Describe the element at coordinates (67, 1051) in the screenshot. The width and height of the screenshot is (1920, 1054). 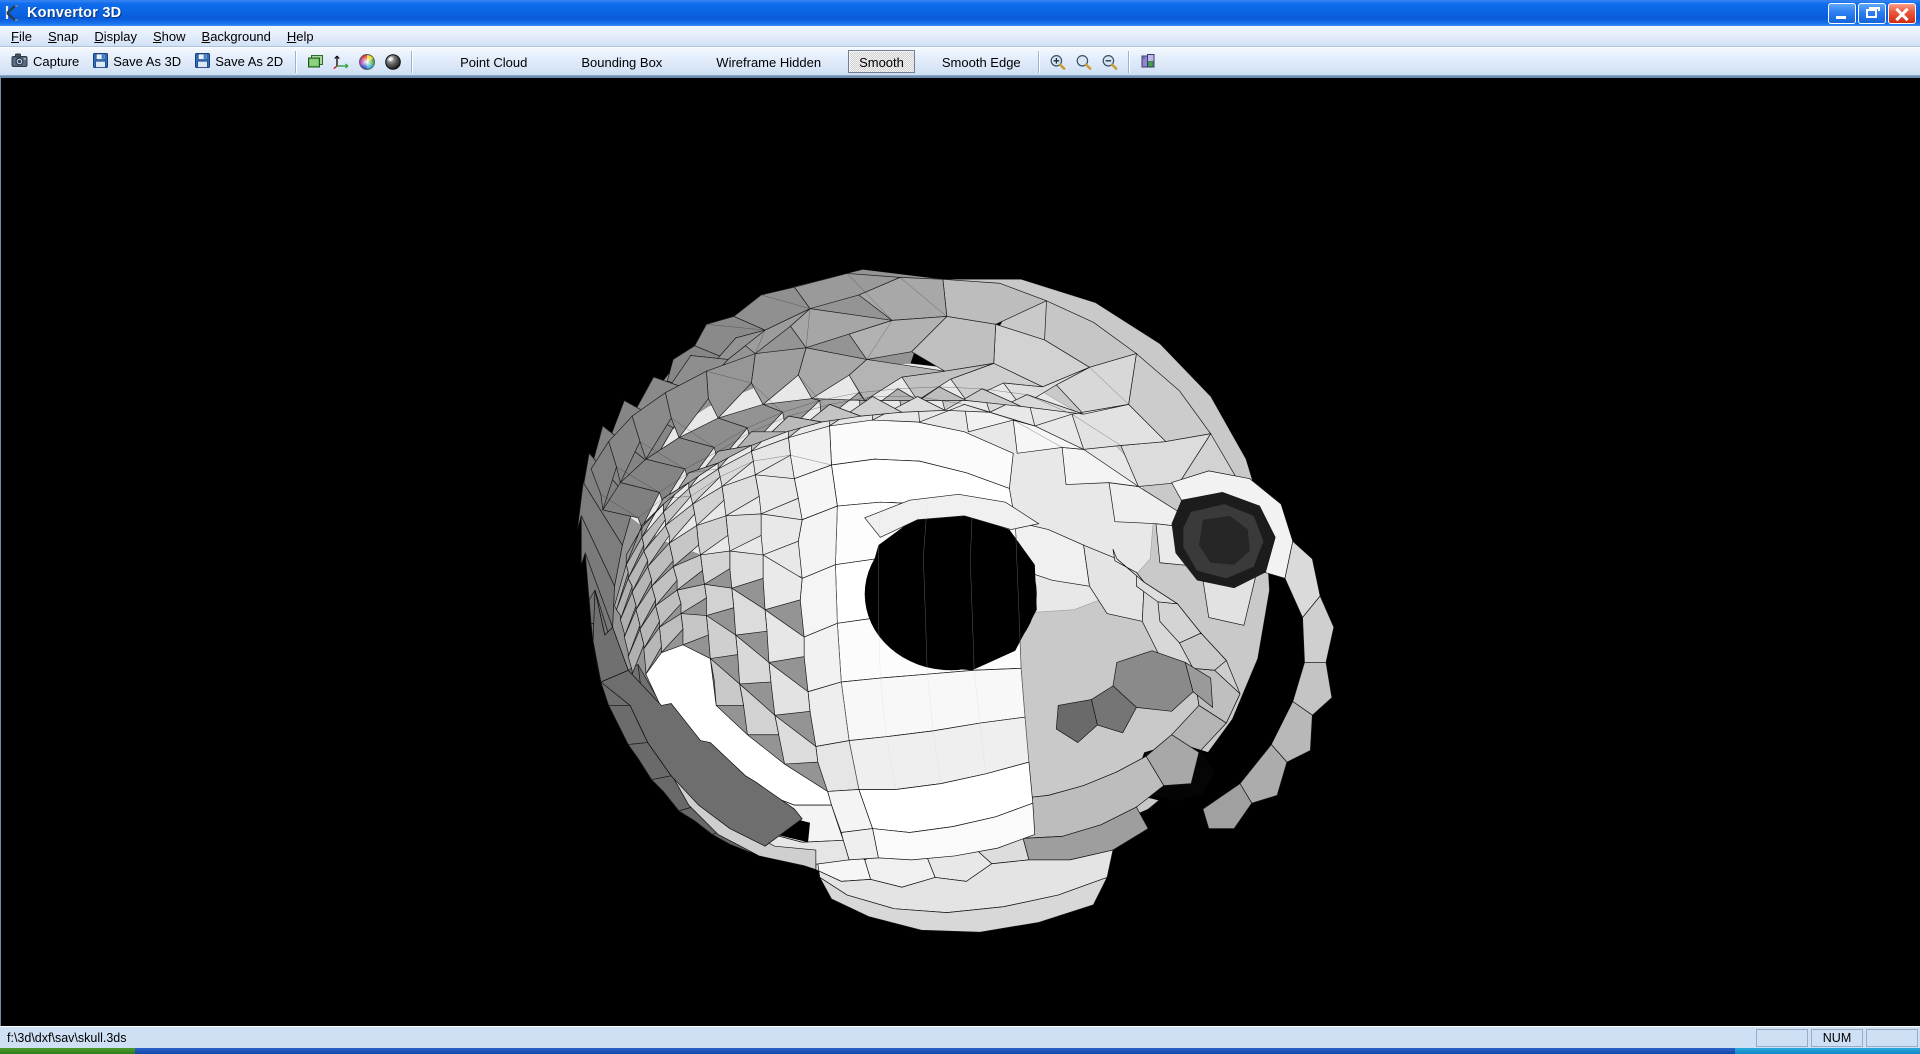
I see `start-button-strip` at that location.